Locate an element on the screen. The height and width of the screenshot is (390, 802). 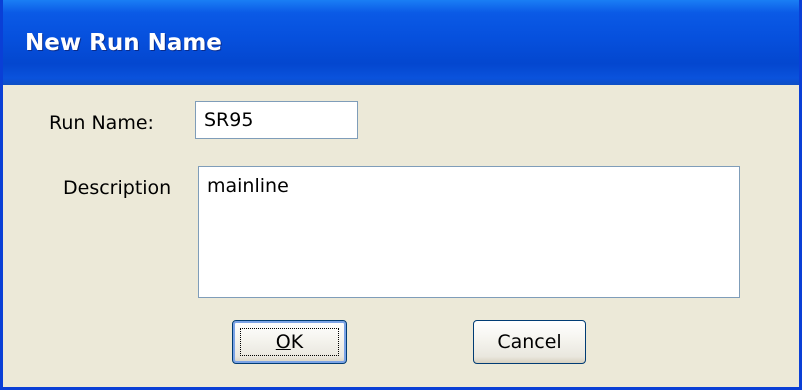
dialog-title: New Run Name is located at coordinates (123, 43).